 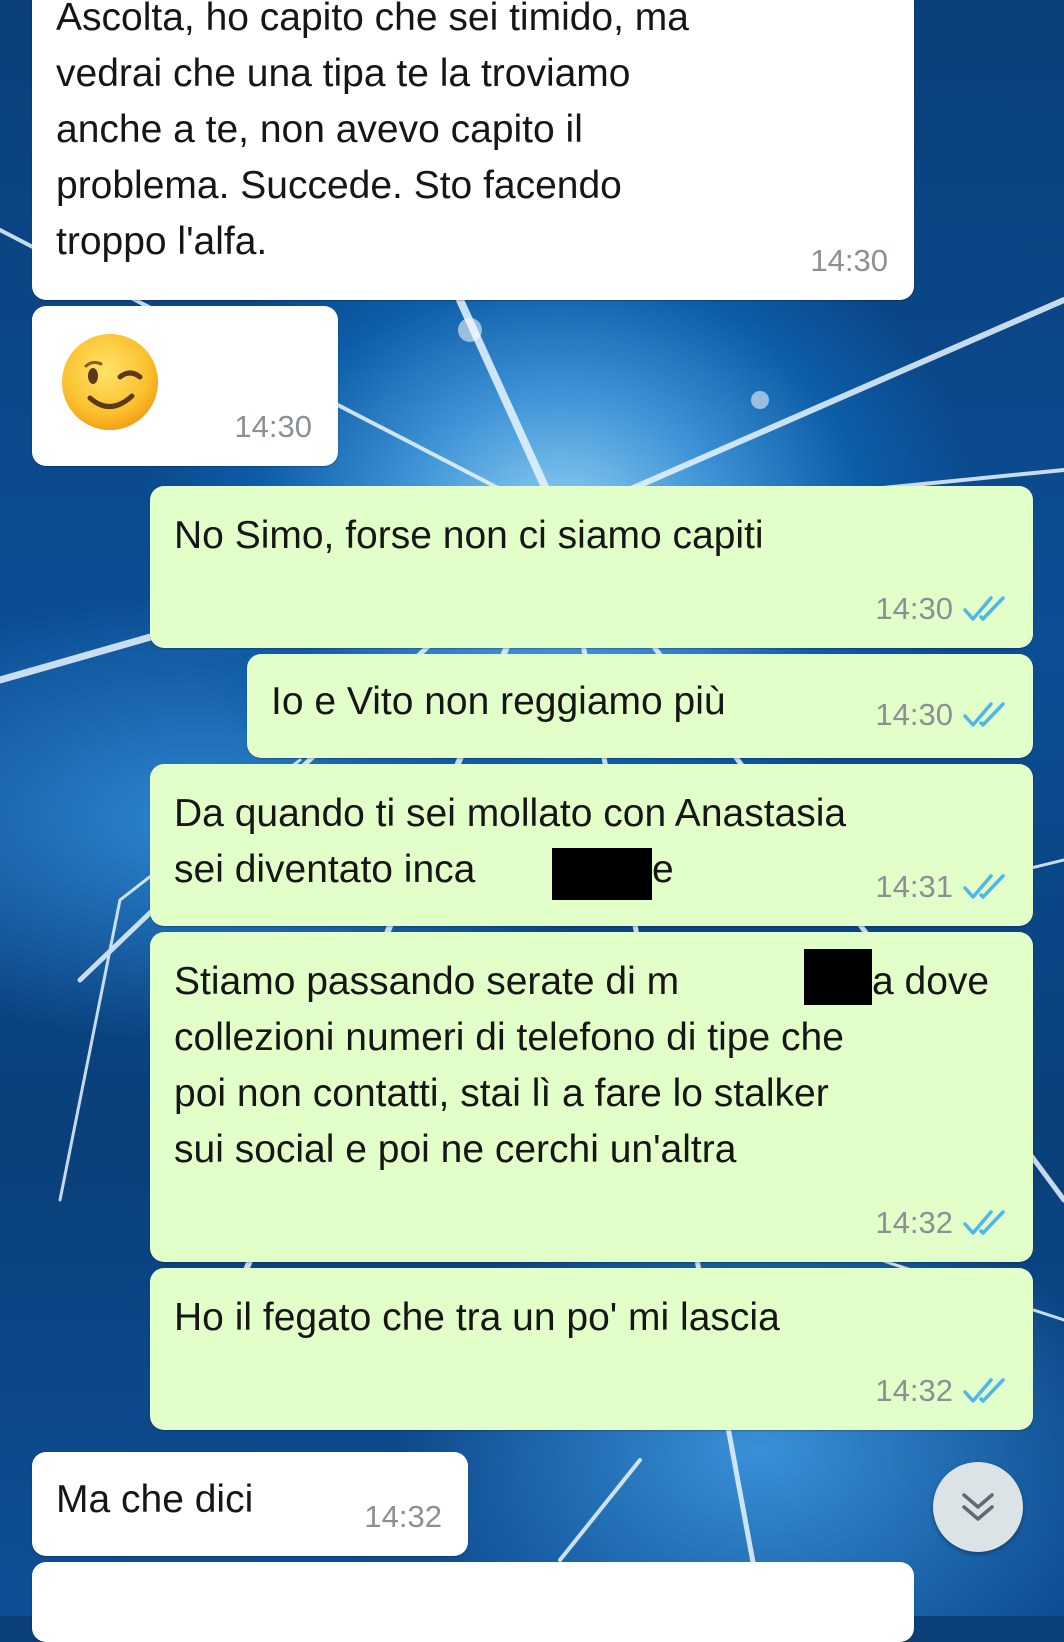 What do you see at coordinates (339, 185) in the screenshot?
I see `message-text-line: problema. Succede. Sto facendo` at bounding box center [339, 185].